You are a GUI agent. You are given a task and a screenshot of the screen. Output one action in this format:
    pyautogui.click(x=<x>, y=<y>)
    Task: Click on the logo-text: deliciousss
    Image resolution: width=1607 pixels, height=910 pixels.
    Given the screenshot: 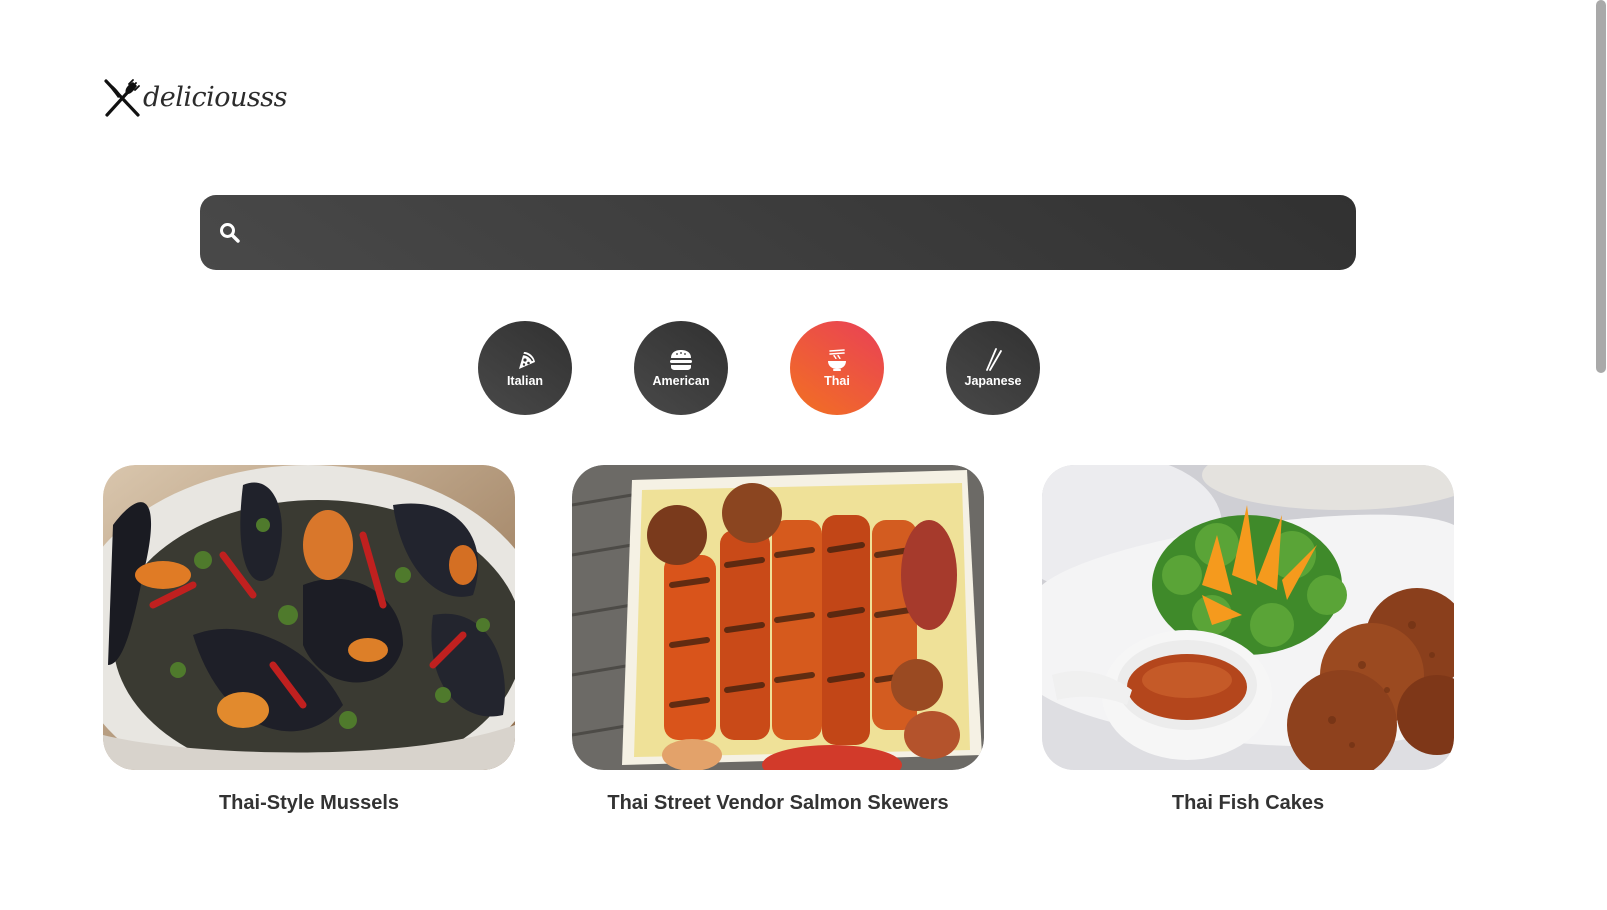 What is the action you would take?
    pyautogui.click(x=215, y=97)
    